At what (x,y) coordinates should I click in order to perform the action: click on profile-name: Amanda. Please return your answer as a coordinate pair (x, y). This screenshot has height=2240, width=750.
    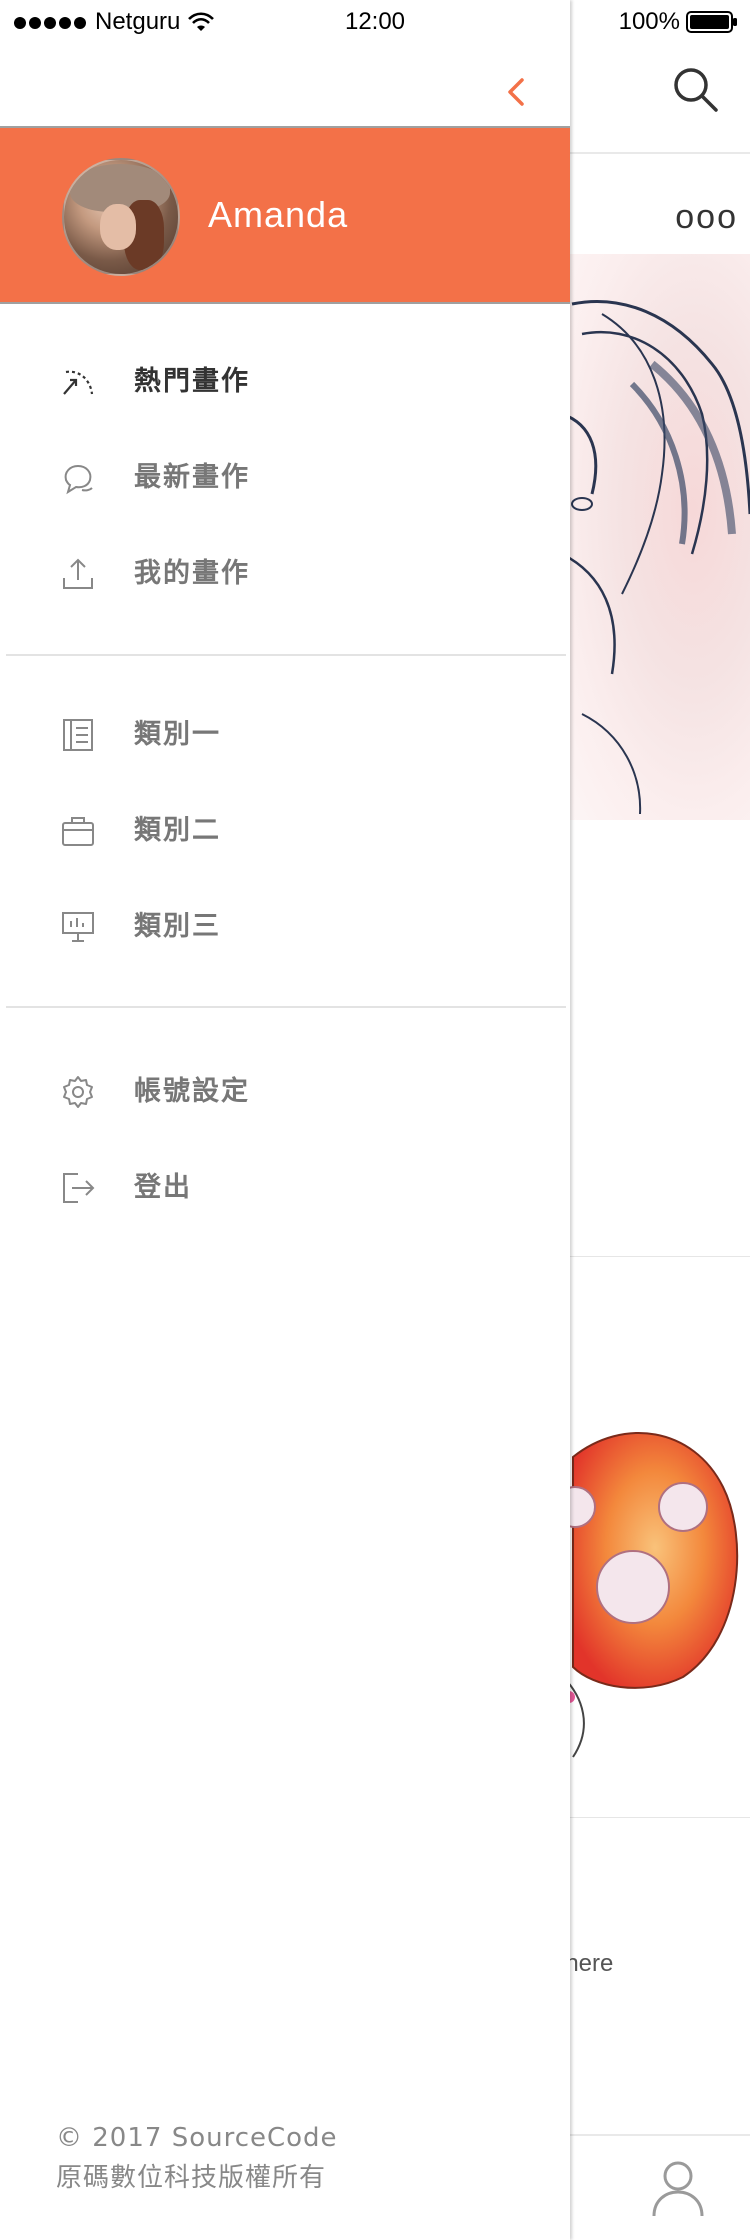
    Looking at the image, I should click on (278, 214).